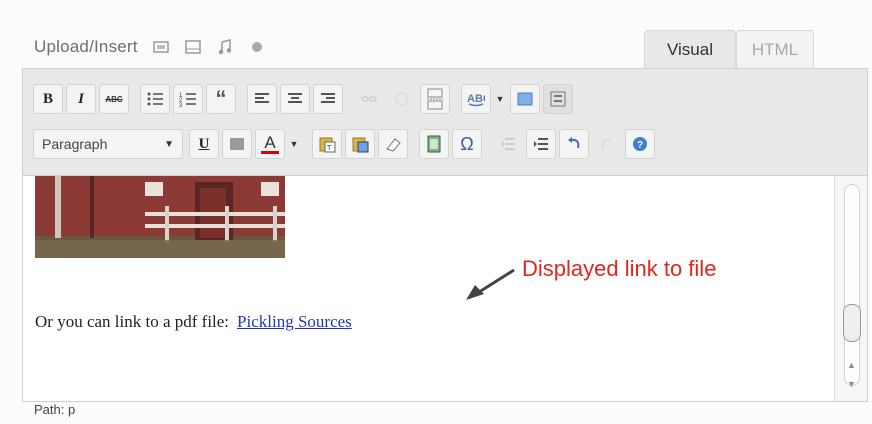  I want to click on kitchen-sink-icon, so click(558, 99).